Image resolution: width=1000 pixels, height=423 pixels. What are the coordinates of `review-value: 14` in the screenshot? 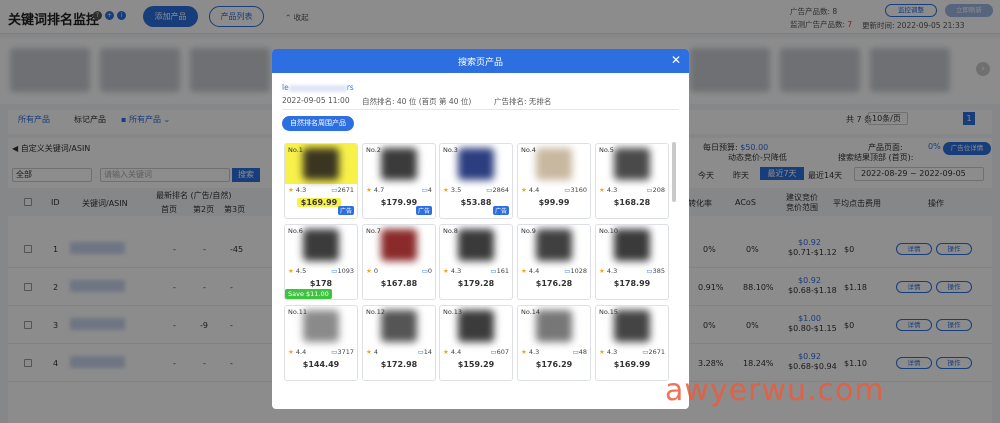 It's located at (427, 352).